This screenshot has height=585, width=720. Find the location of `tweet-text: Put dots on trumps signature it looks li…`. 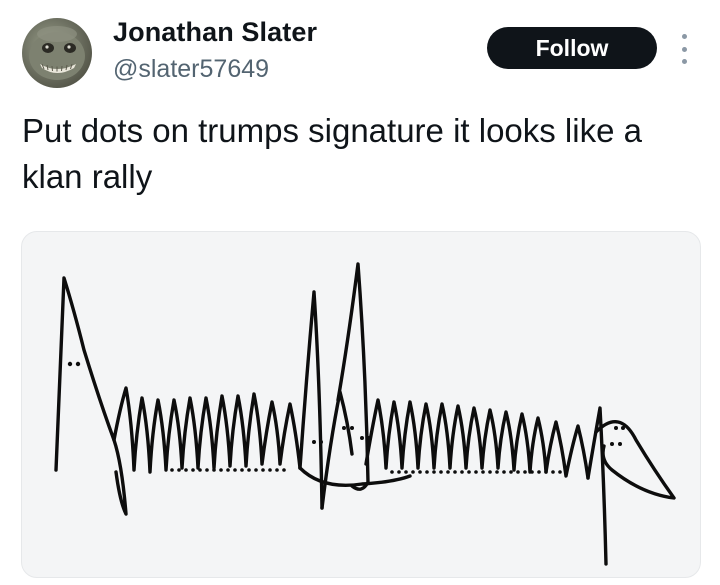

tweet-text: Put dots on trumps signature it looks li… is located at coordinates (332, 153).